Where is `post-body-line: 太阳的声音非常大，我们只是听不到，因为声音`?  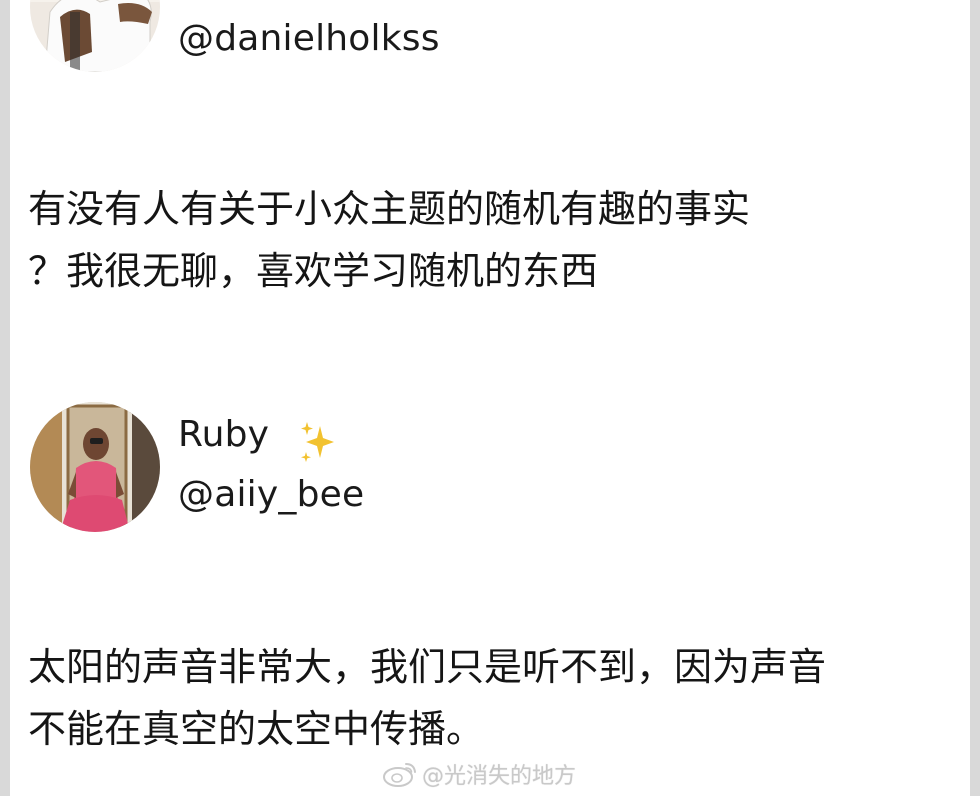 post-body-line: 太阳的声音非常大，我们只是听不到，因为声音 is located at coordinates (427, 667).